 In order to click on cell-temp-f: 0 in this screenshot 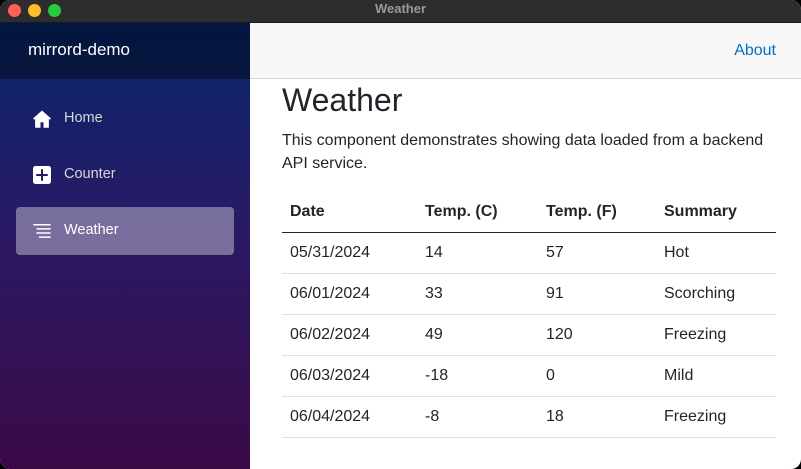, I will do `click(597, 376)`.